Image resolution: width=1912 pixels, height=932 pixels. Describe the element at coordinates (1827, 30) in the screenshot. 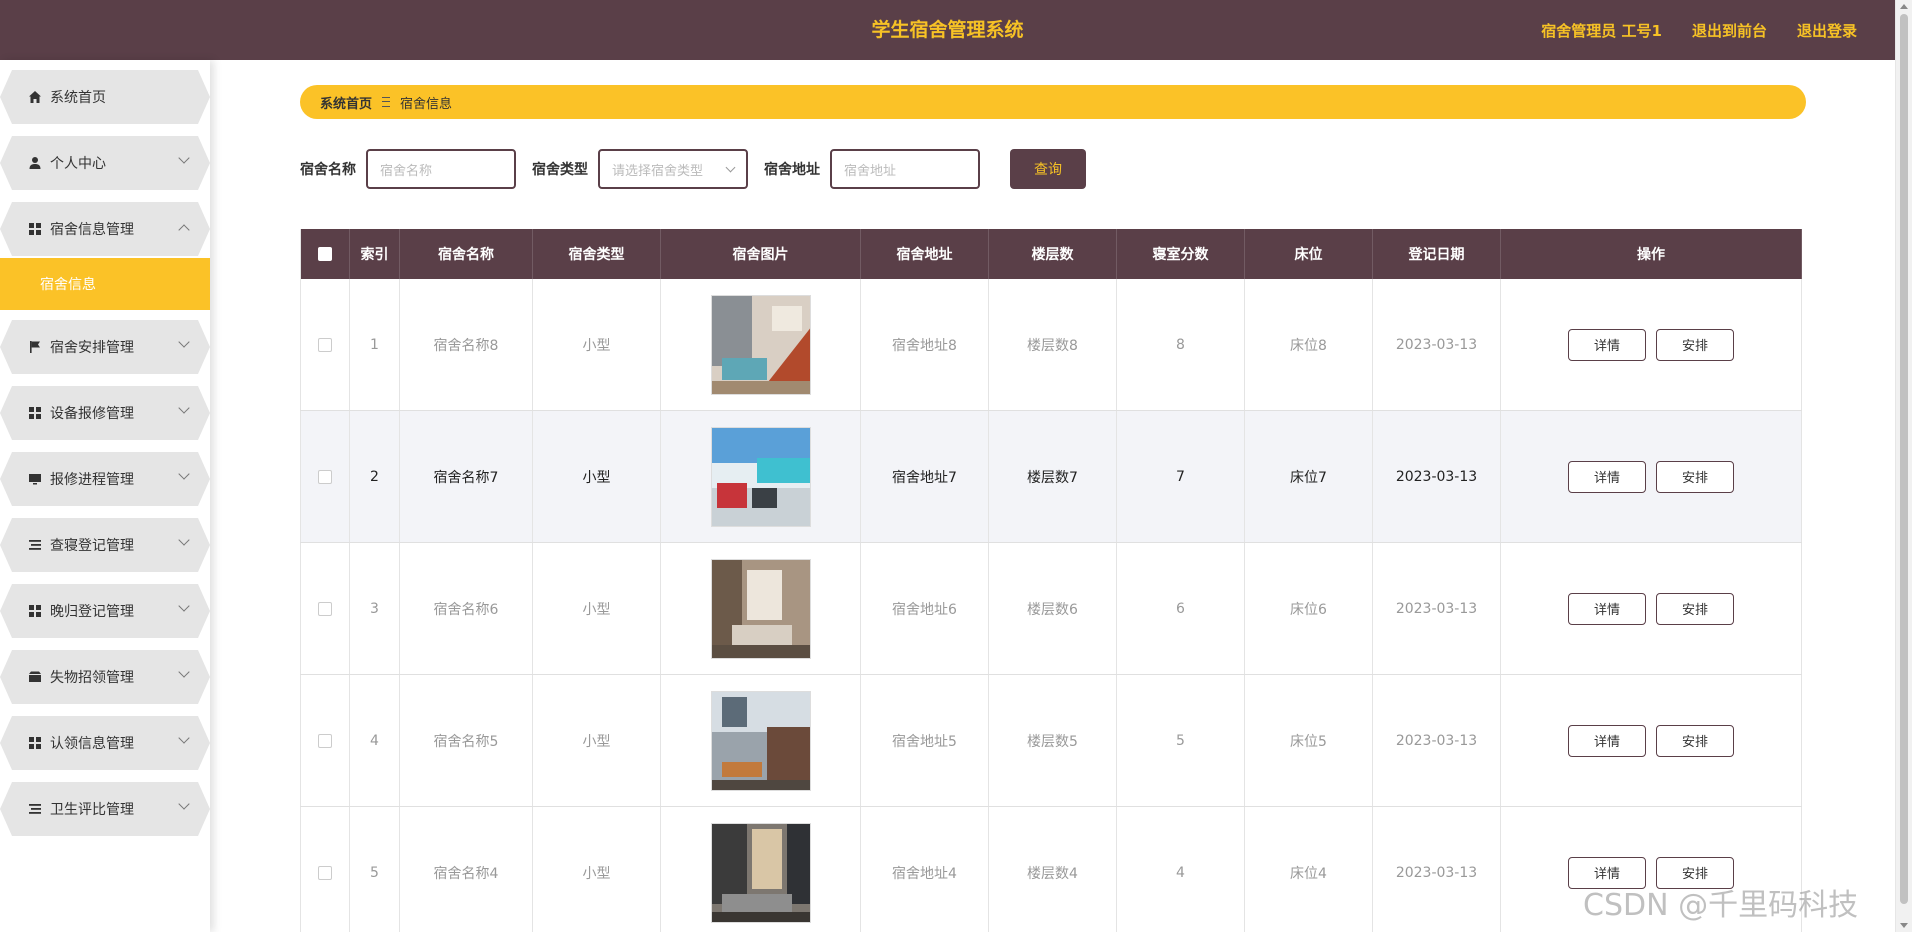

I see `logout-link: 退出登录` at that location.